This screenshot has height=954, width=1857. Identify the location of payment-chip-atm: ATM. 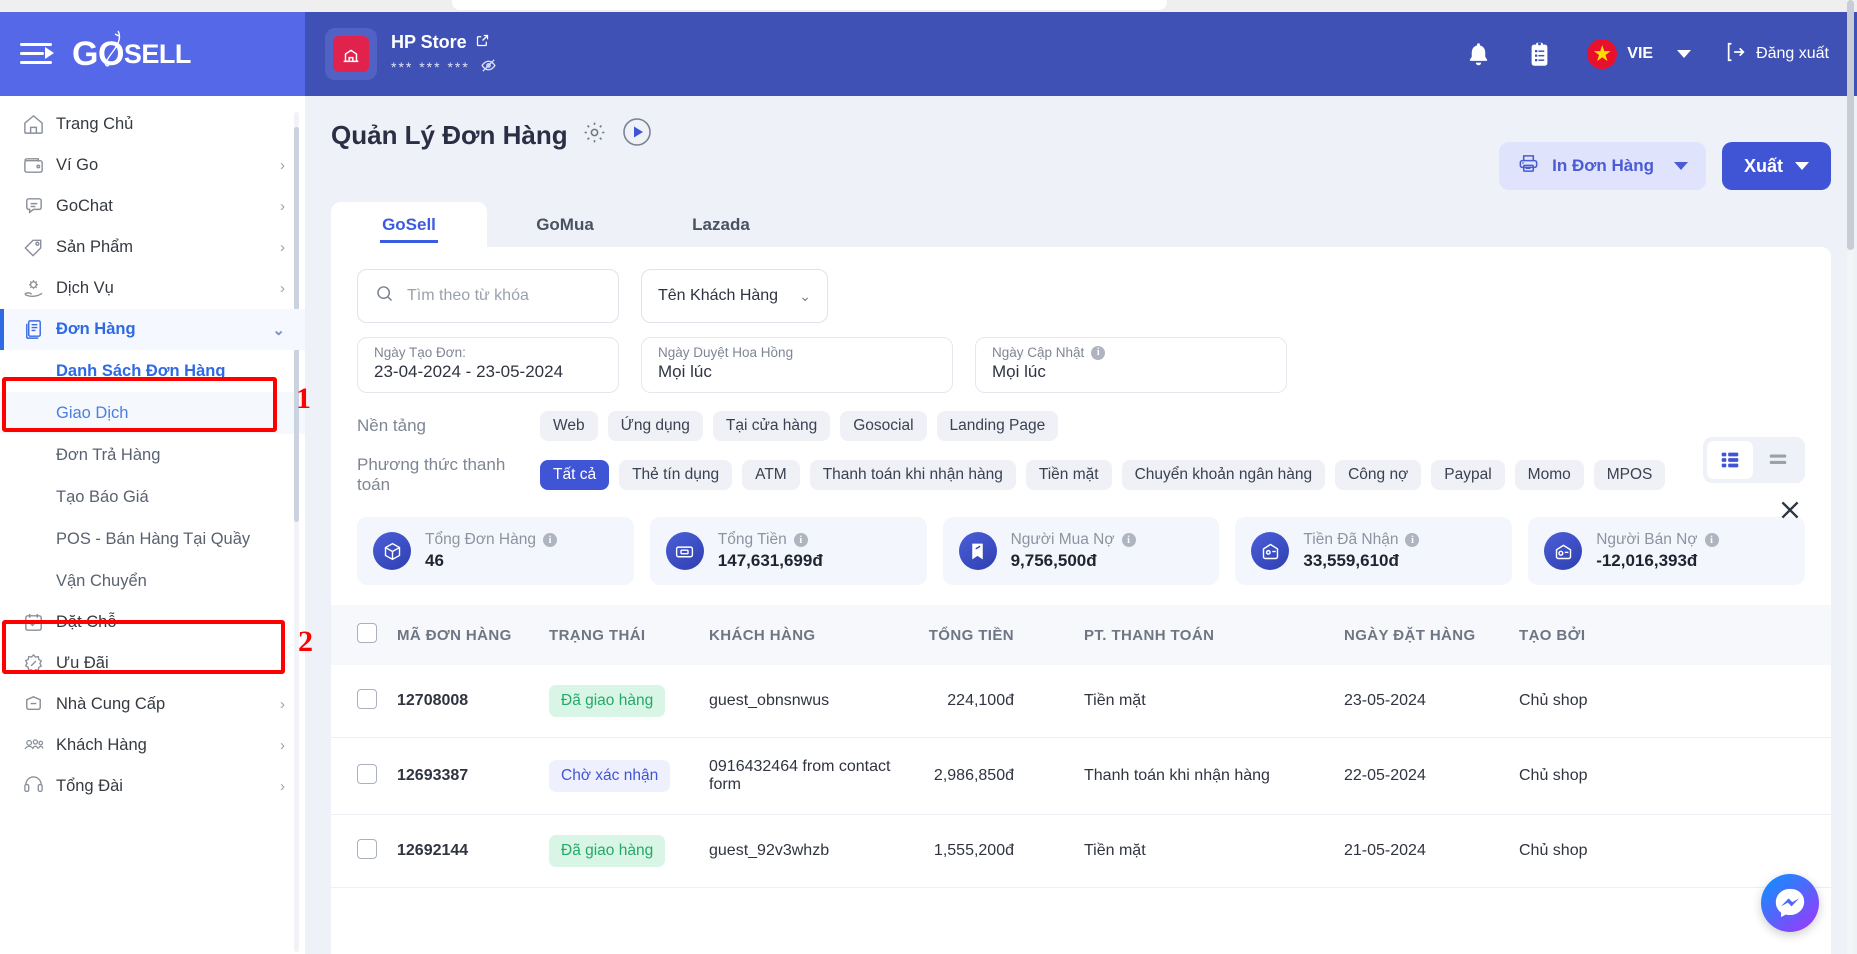
(771, 475).